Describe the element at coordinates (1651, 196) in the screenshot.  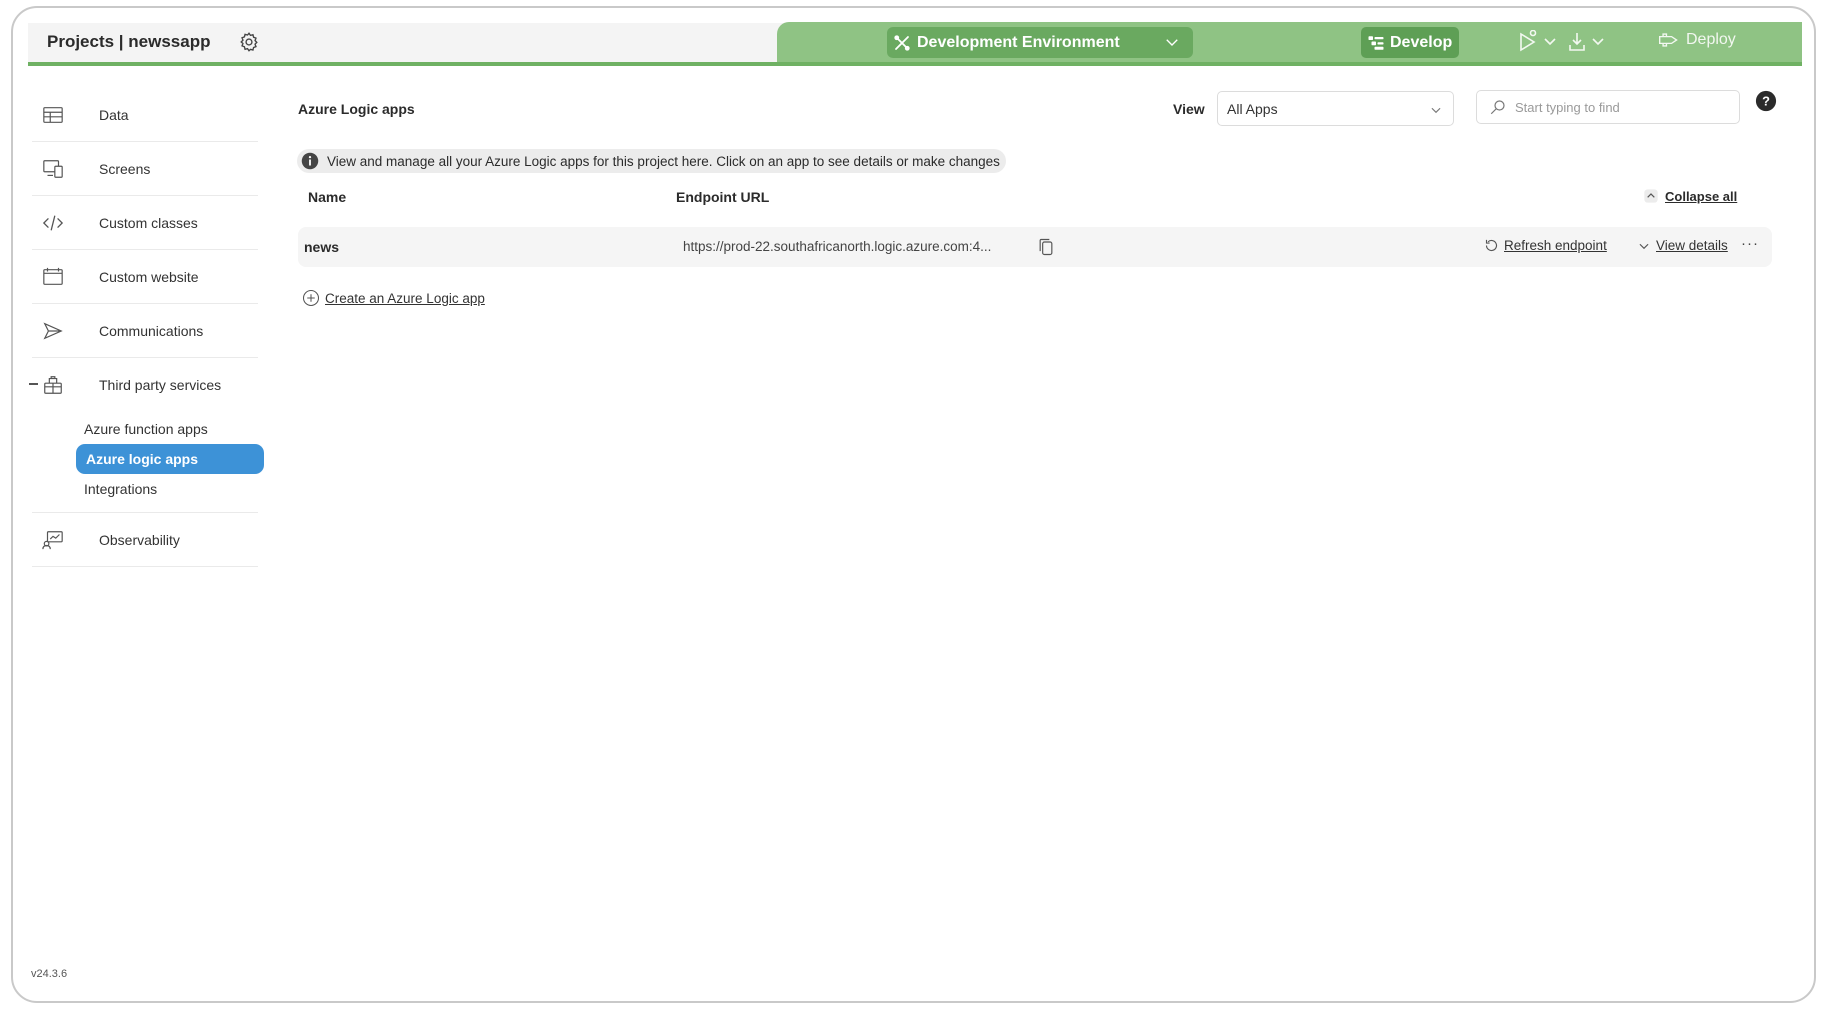
I see `chevron-up-icon` at that location.